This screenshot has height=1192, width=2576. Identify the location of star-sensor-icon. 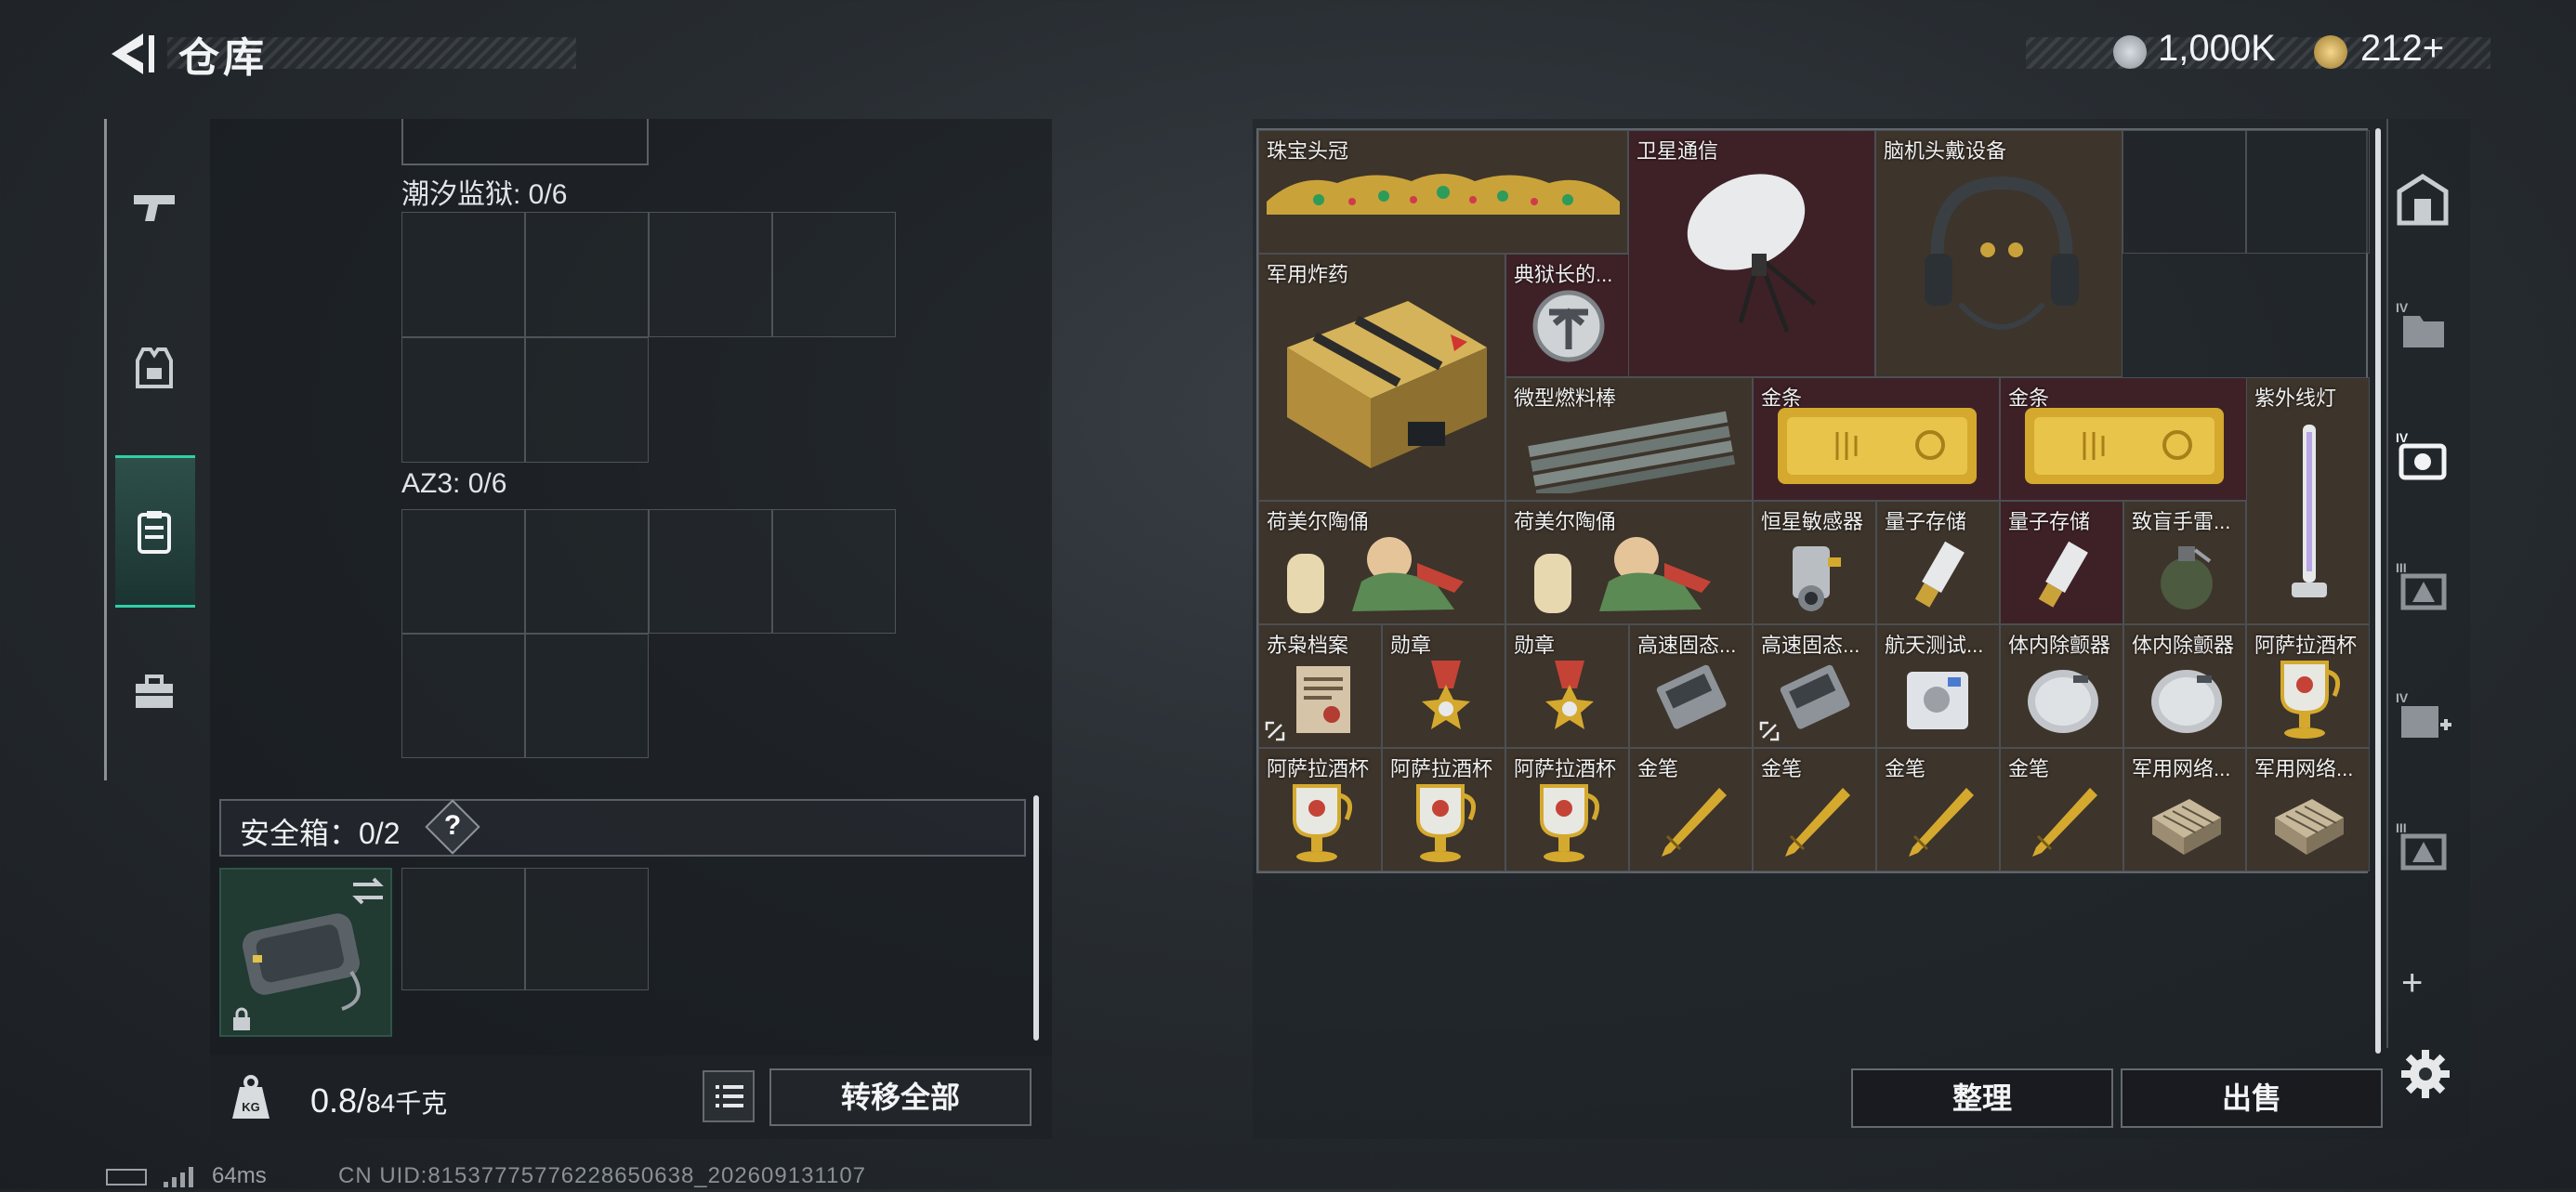
(1817, 578).